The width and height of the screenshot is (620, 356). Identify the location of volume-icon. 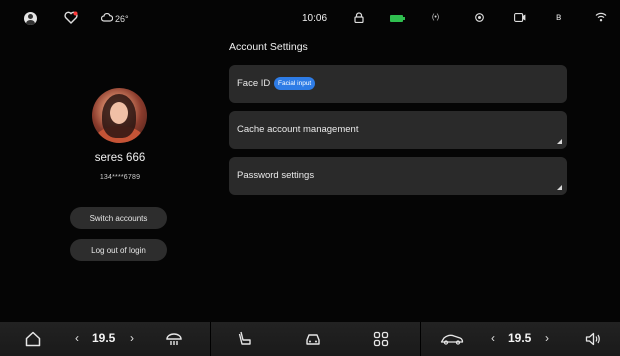
(593, 339).